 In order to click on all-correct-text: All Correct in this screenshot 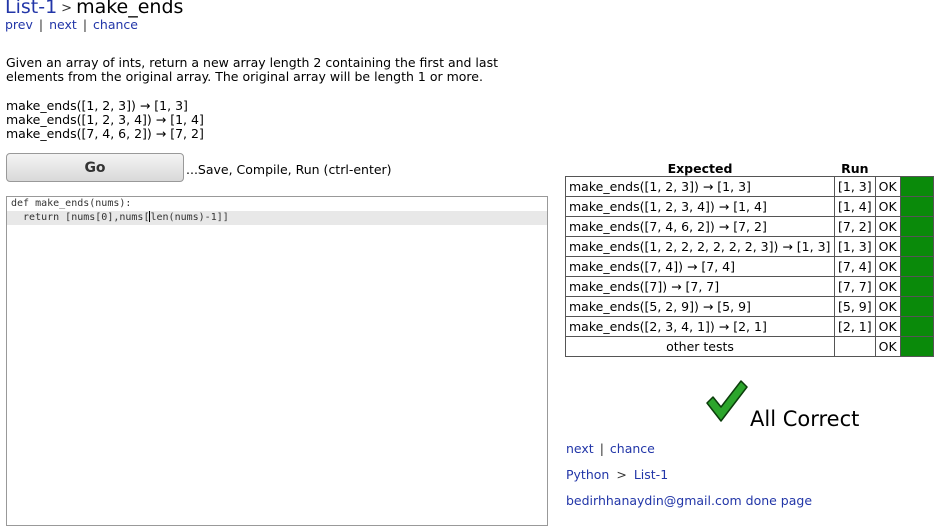, I will do `click(805, 419)`.